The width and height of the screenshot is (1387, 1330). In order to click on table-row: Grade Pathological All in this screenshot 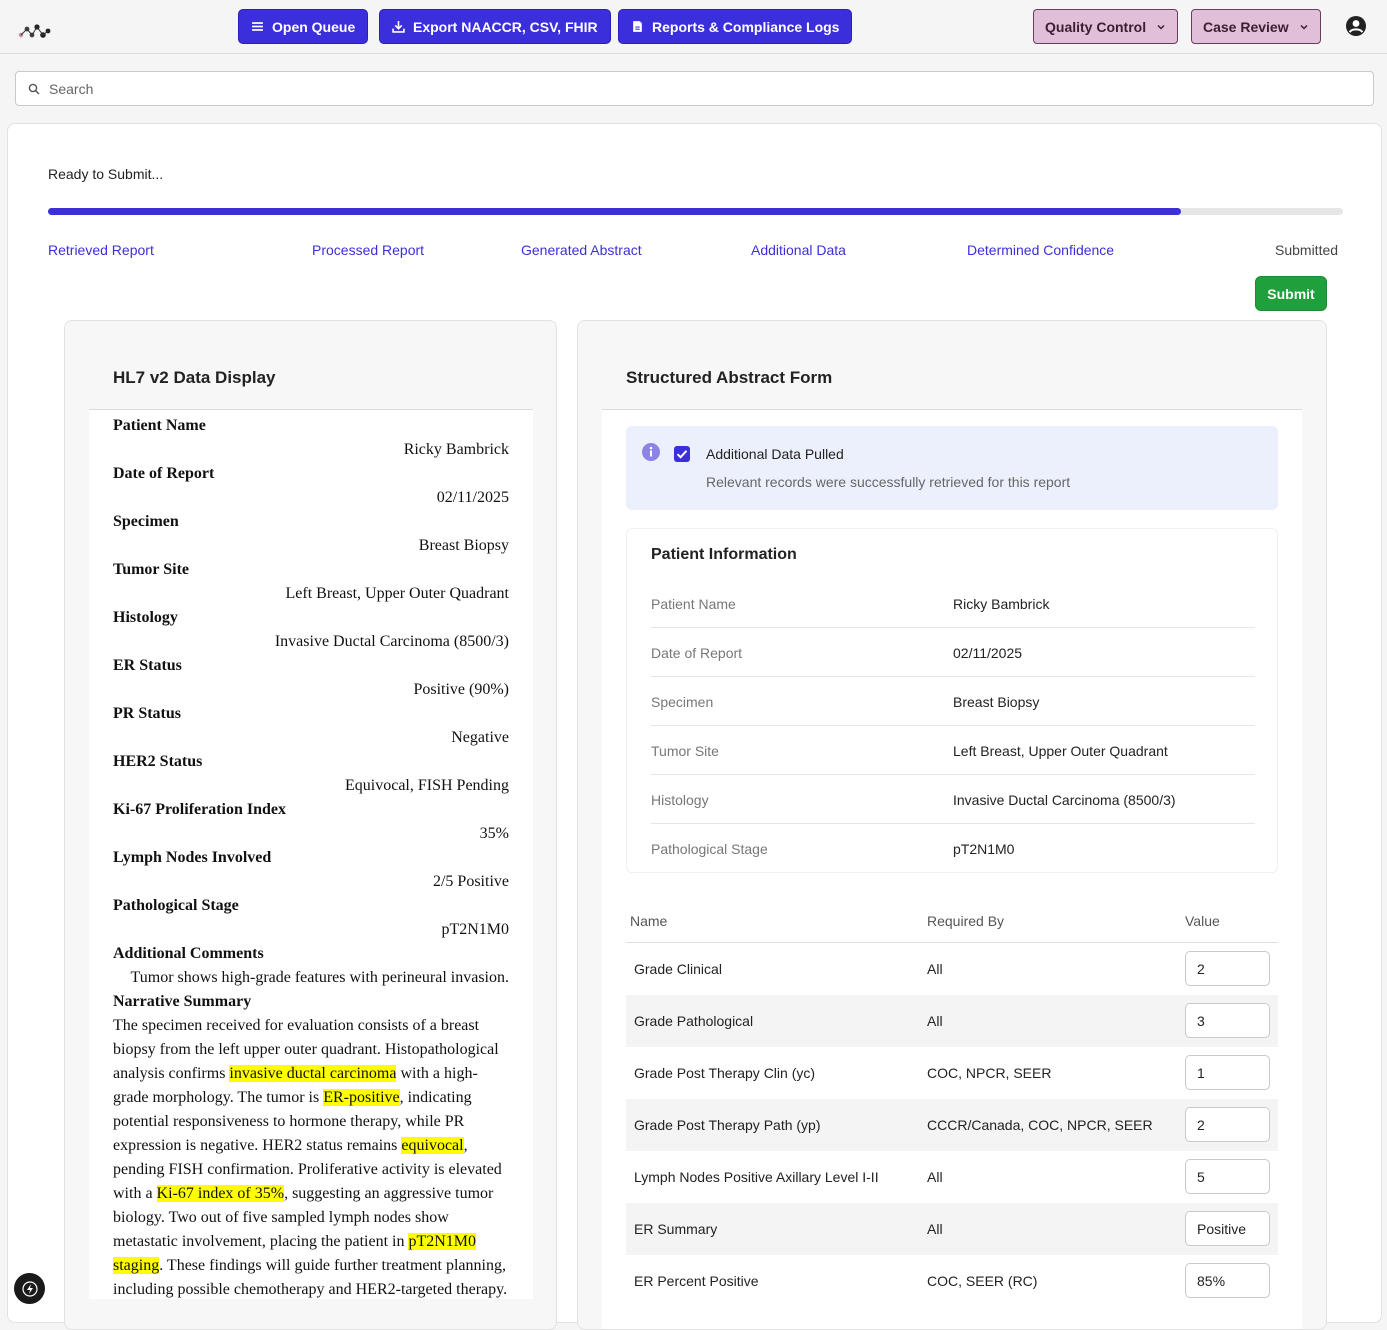, I will do `click(952, 1021)`.